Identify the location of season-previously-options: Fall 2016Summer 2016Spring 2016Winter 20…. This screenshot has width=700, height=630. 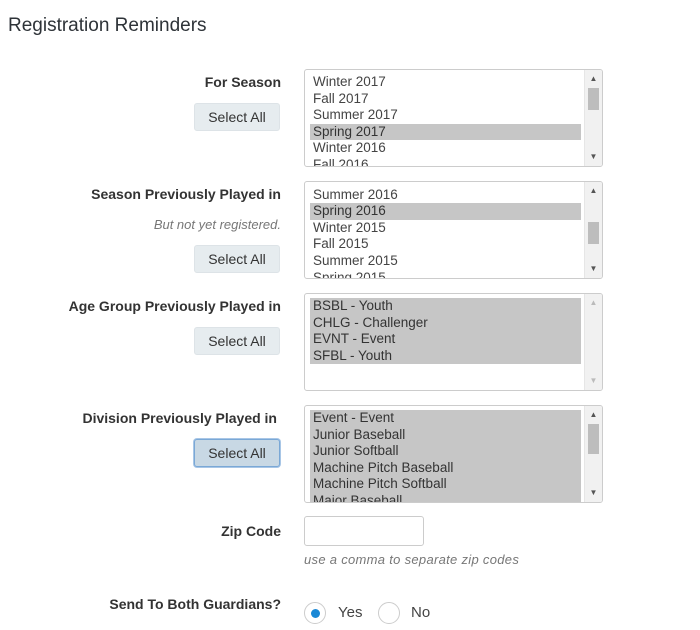
(445, 230).